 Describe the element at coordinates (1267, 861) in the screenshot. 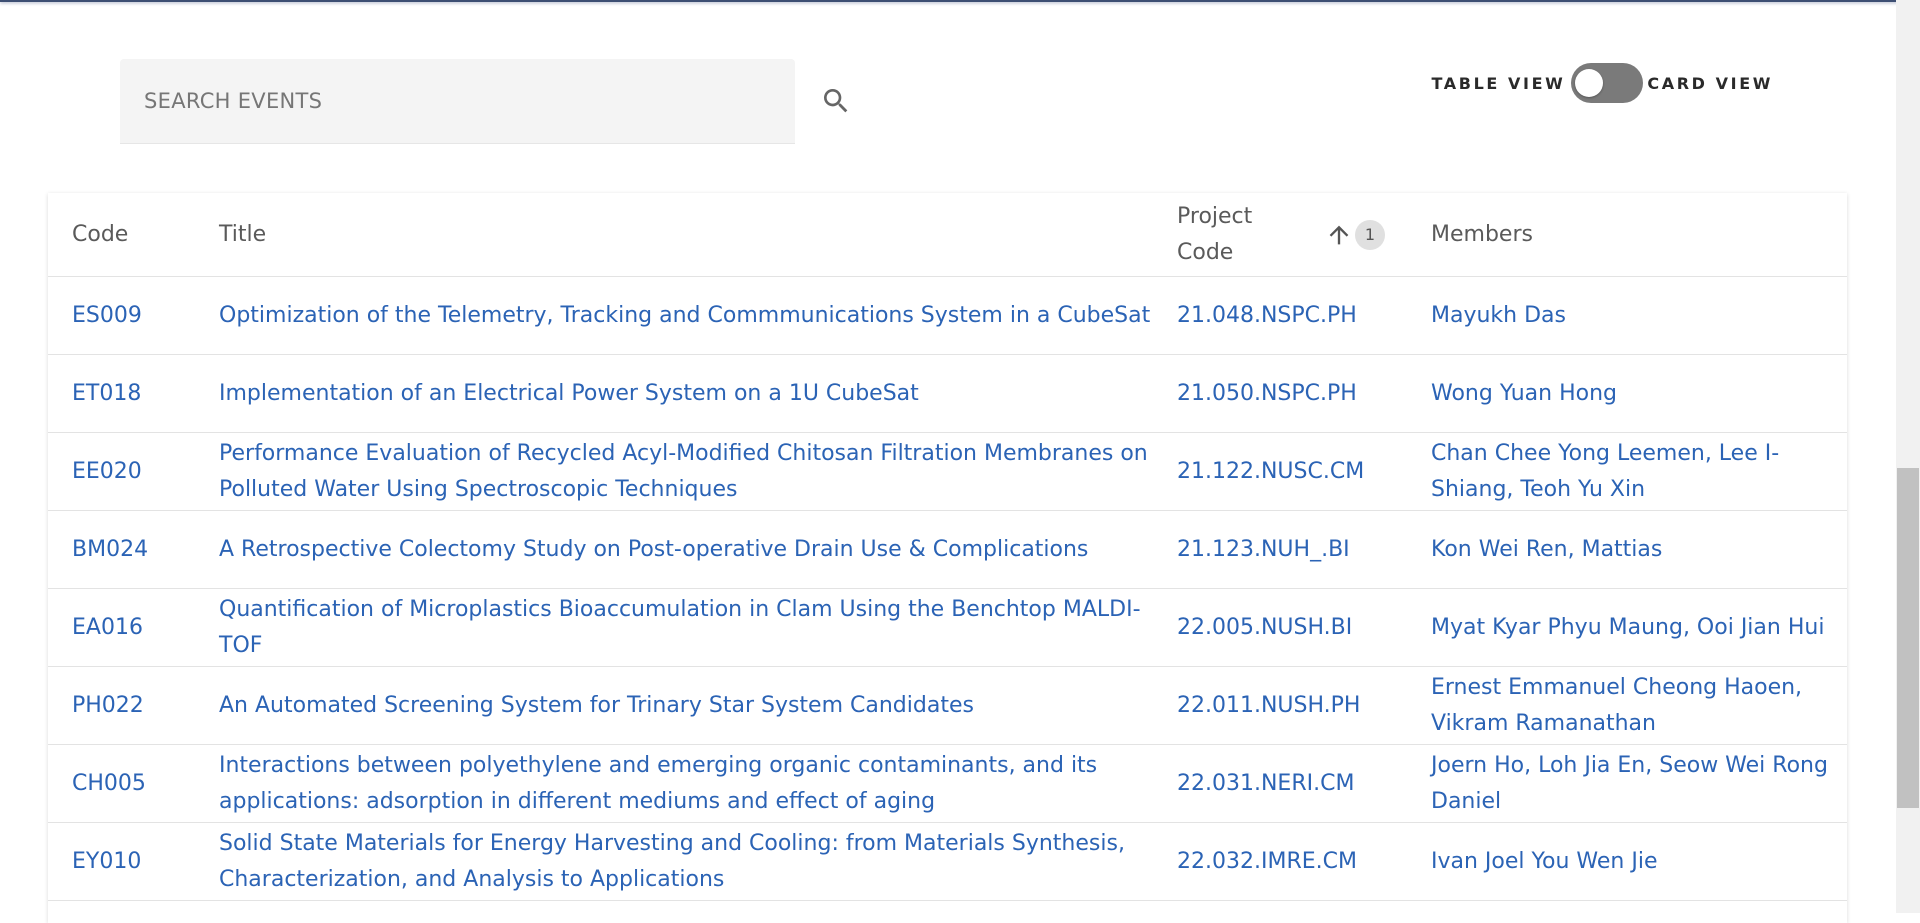

I see `cell-project-code-link: 22.032.IMRE.CM` at that location.